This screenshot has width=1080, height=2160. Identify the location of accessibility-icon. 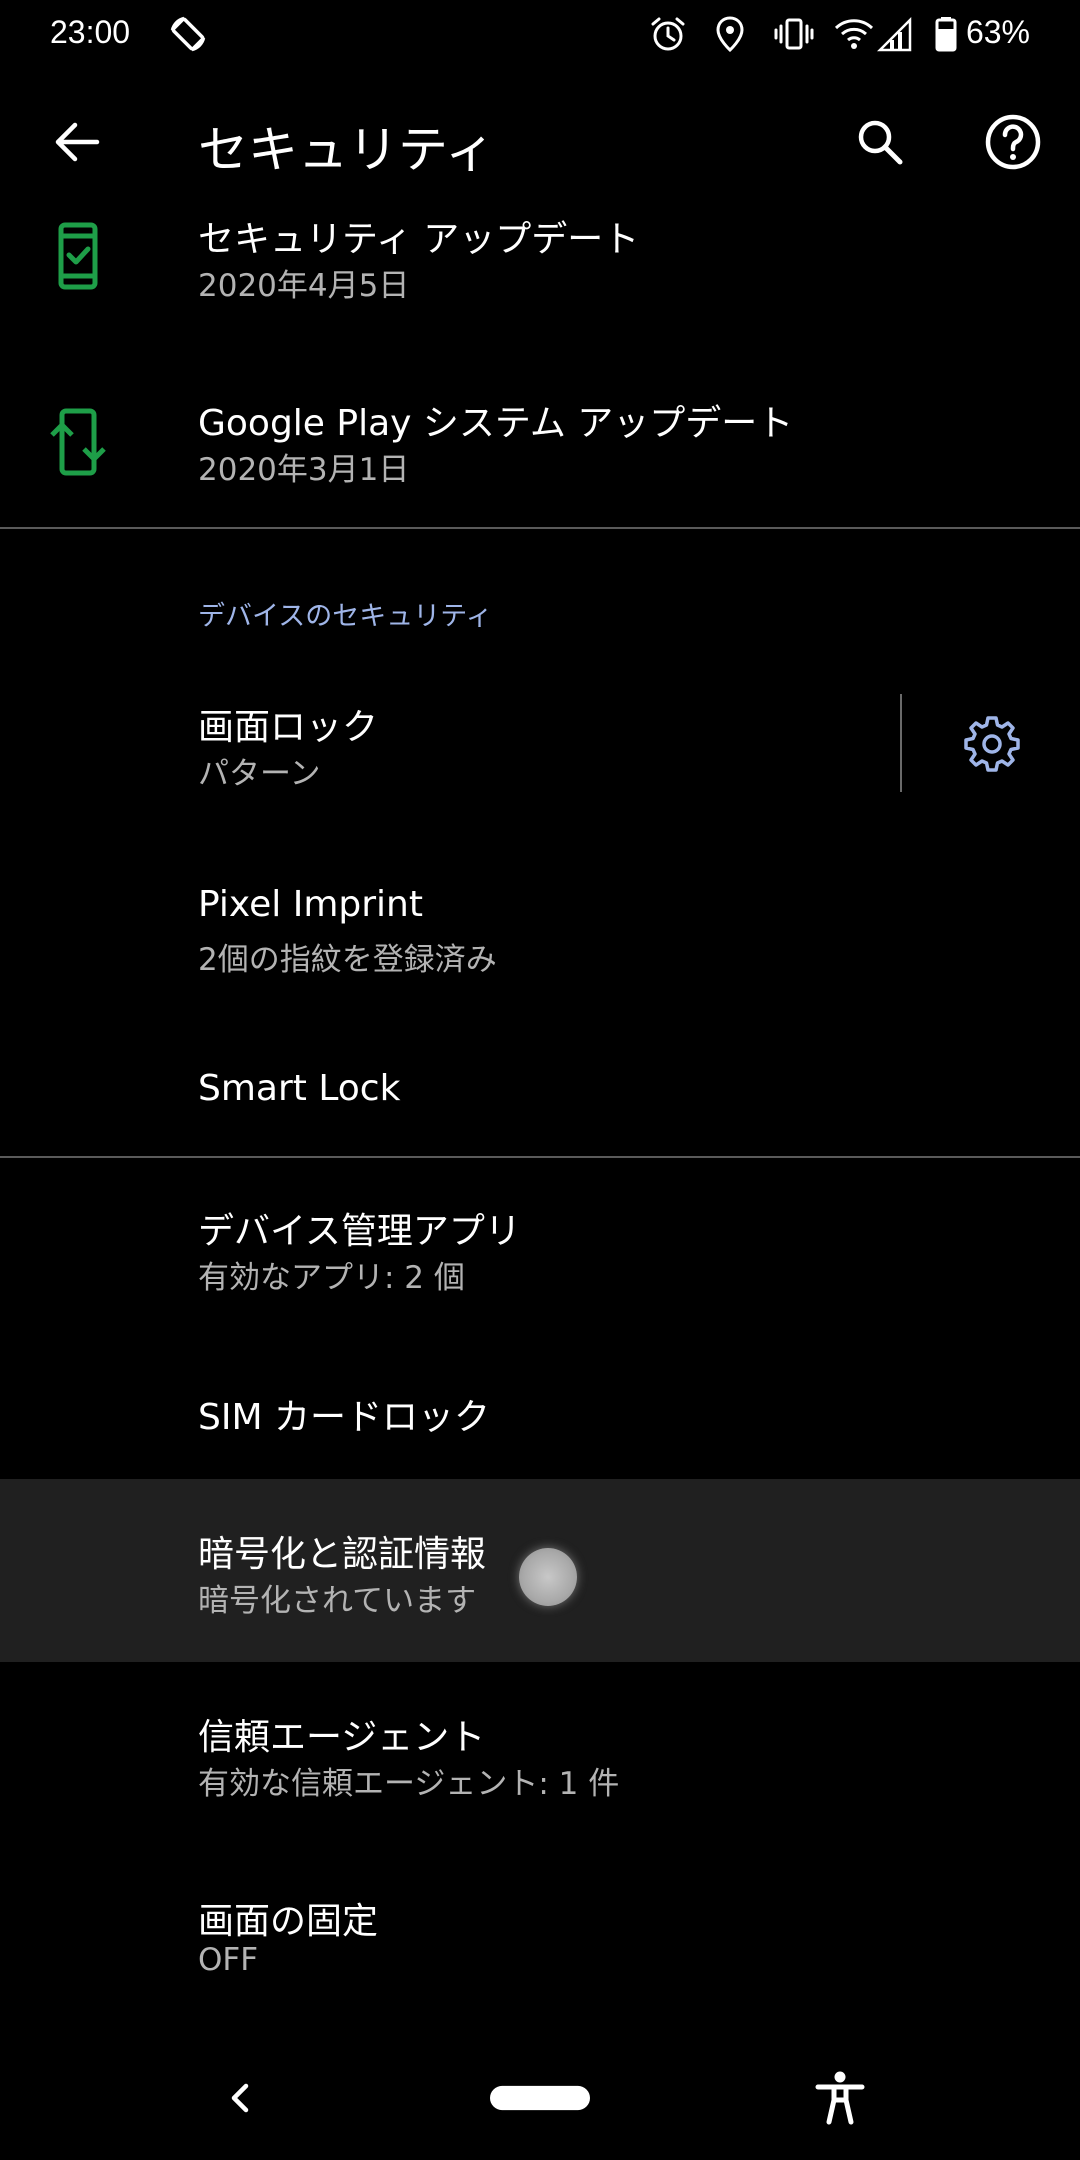
(840, 2098).